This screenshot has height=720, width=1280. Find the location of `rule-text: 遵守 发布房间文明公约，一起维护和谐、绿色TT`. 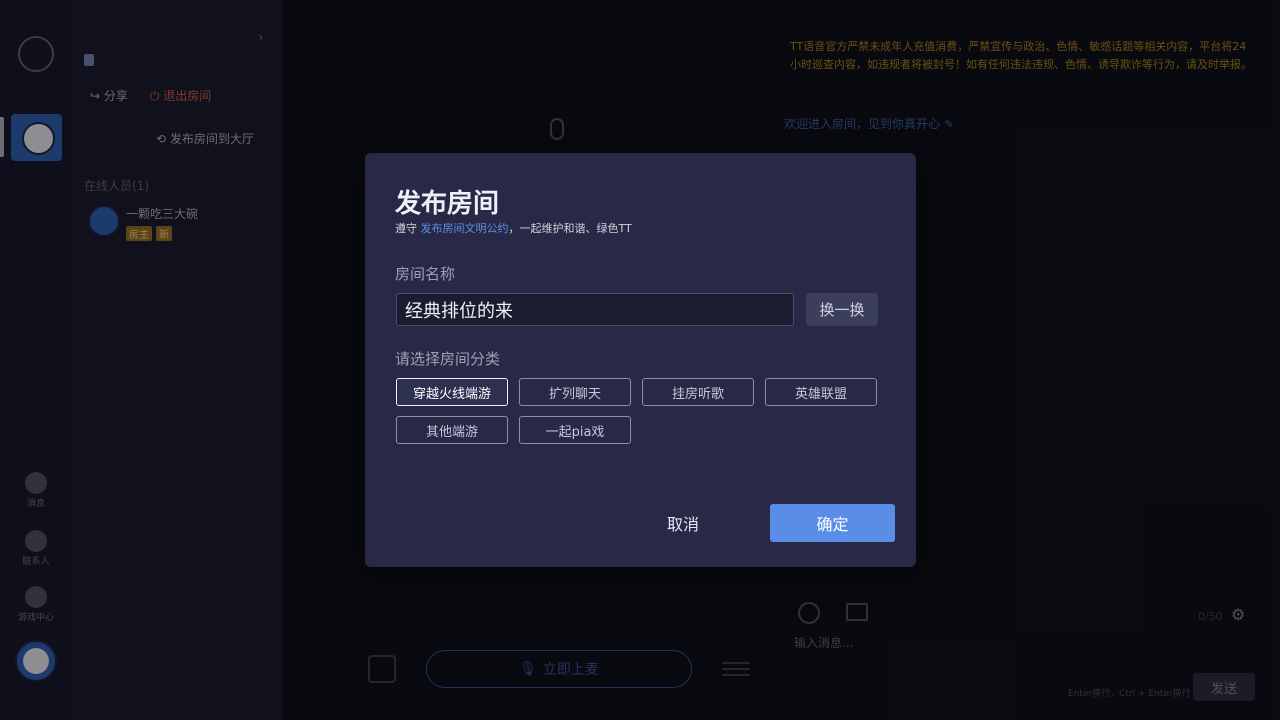

rule-text: 遵守 发布房间文明公约，一起维护和谐、绿色TT is located at coordinates (513, 228).